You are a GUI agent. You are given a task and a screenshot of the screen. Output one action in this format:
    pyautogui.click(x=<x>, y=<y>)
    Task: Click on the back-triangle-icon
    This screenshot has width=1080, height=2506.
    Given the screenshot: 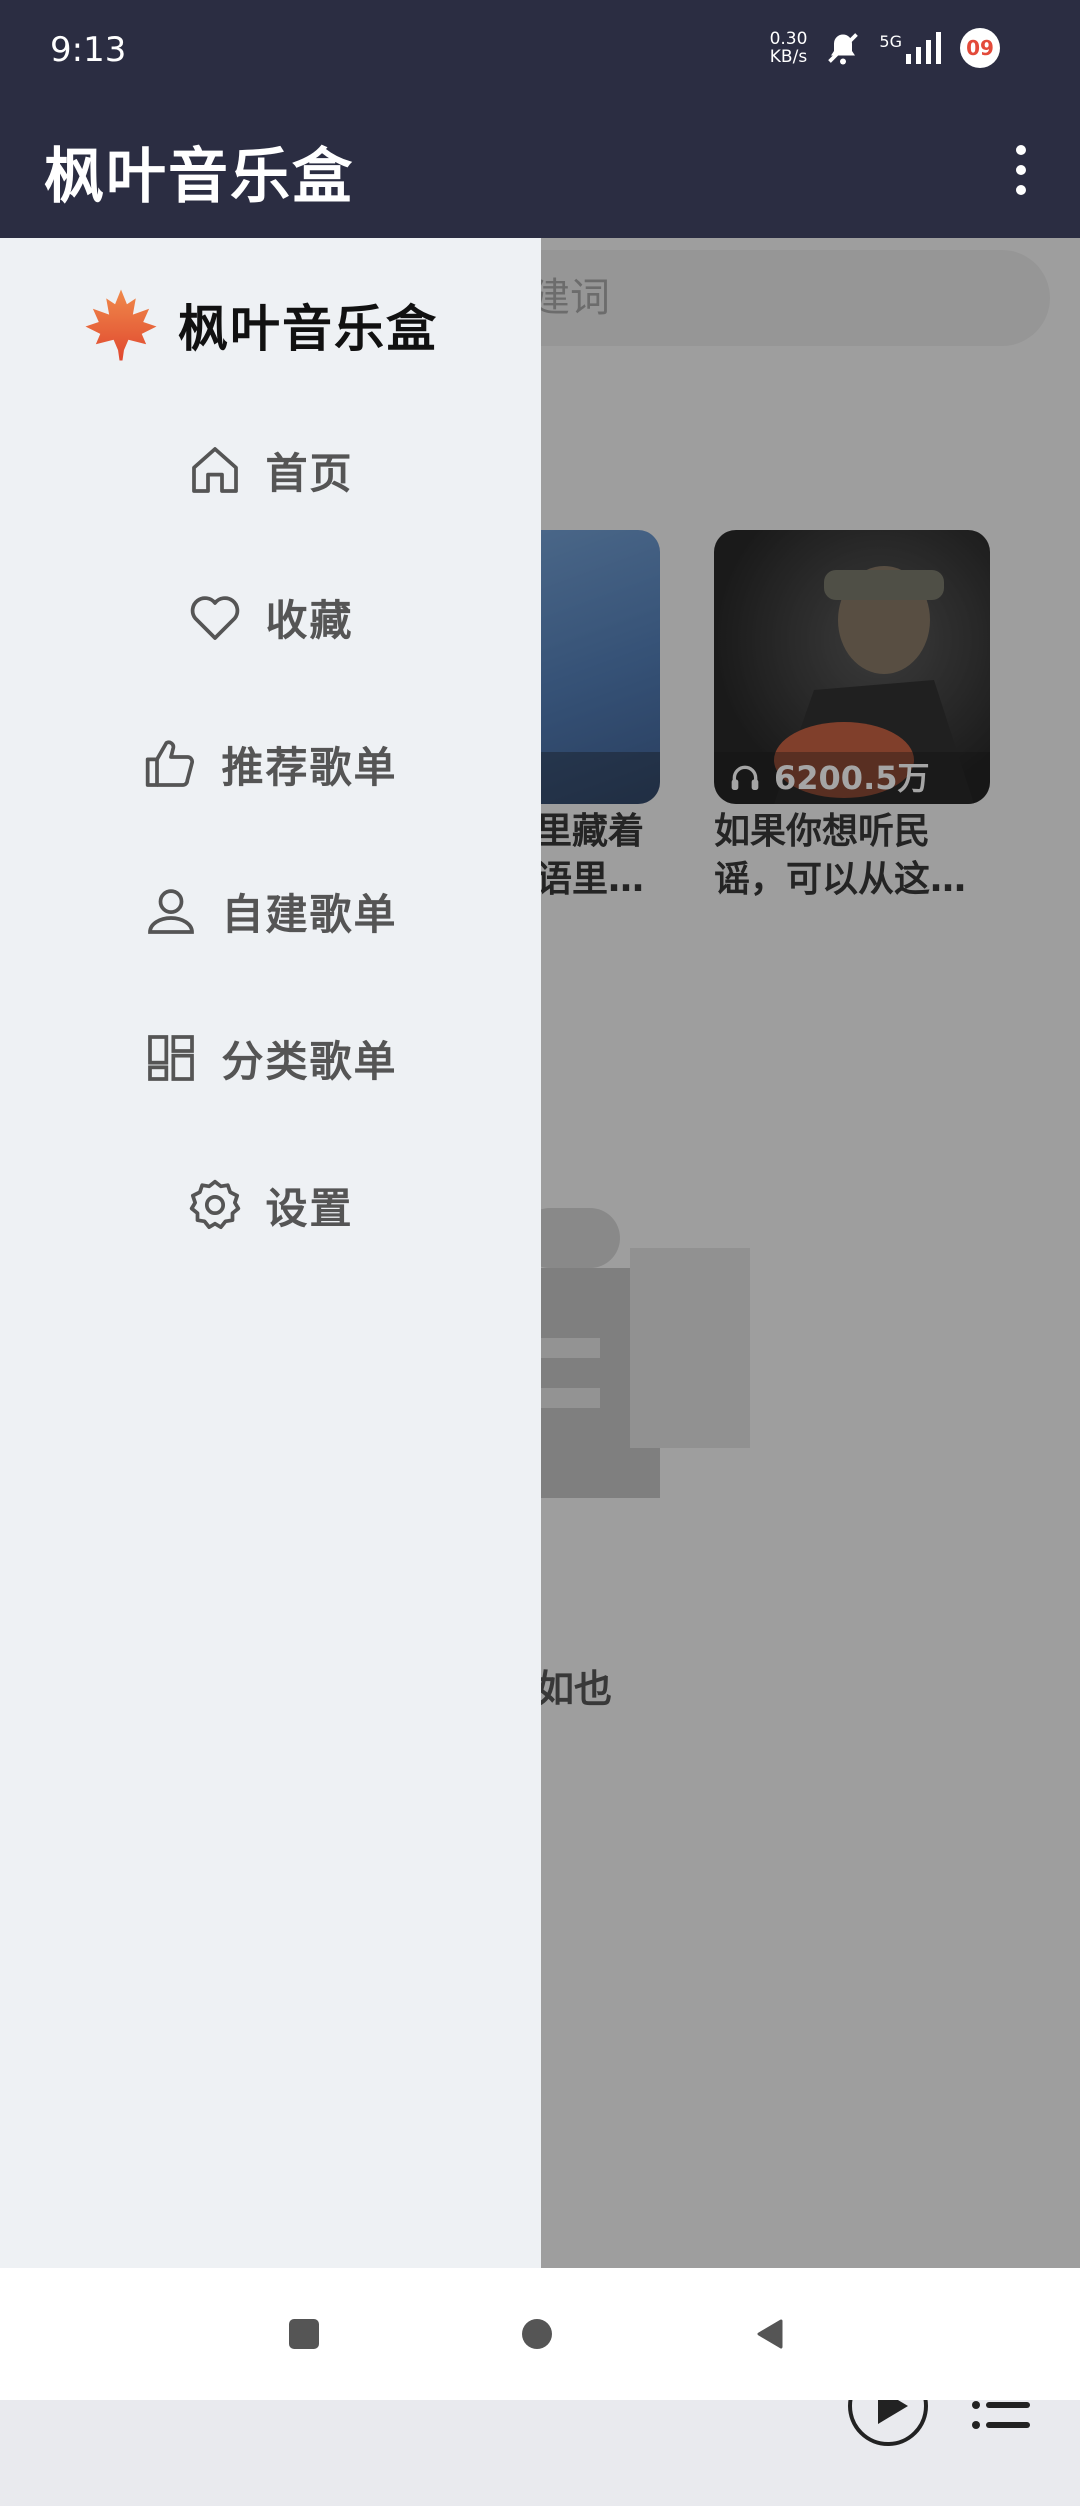 What is the action you would take?
    pyautogui.click(x=770, y=2334)
    